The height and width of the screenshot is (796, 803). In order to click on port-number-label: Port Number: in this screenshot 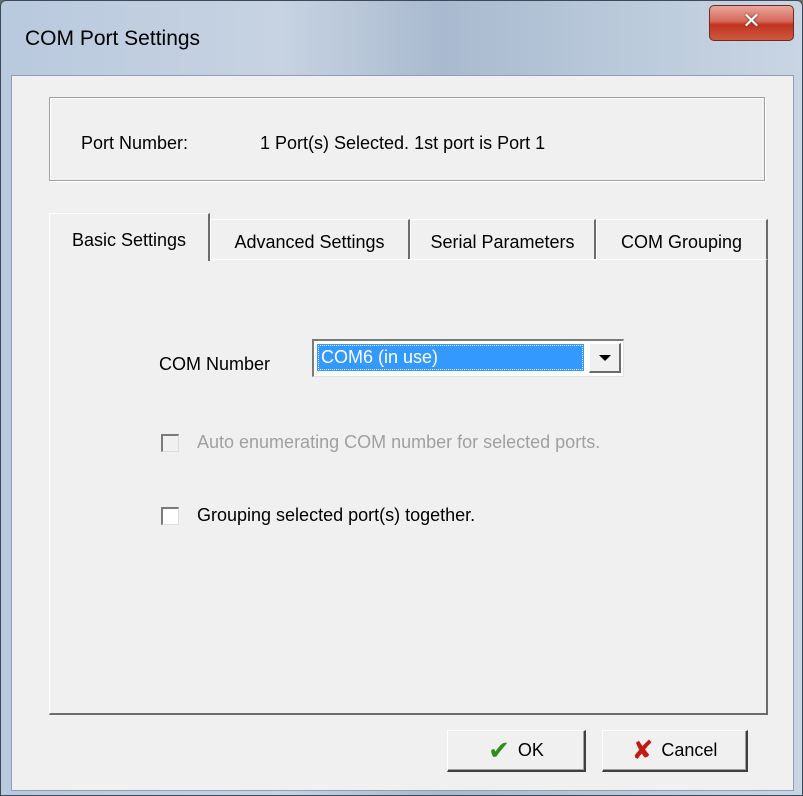, I will do `click(135, 143)`.